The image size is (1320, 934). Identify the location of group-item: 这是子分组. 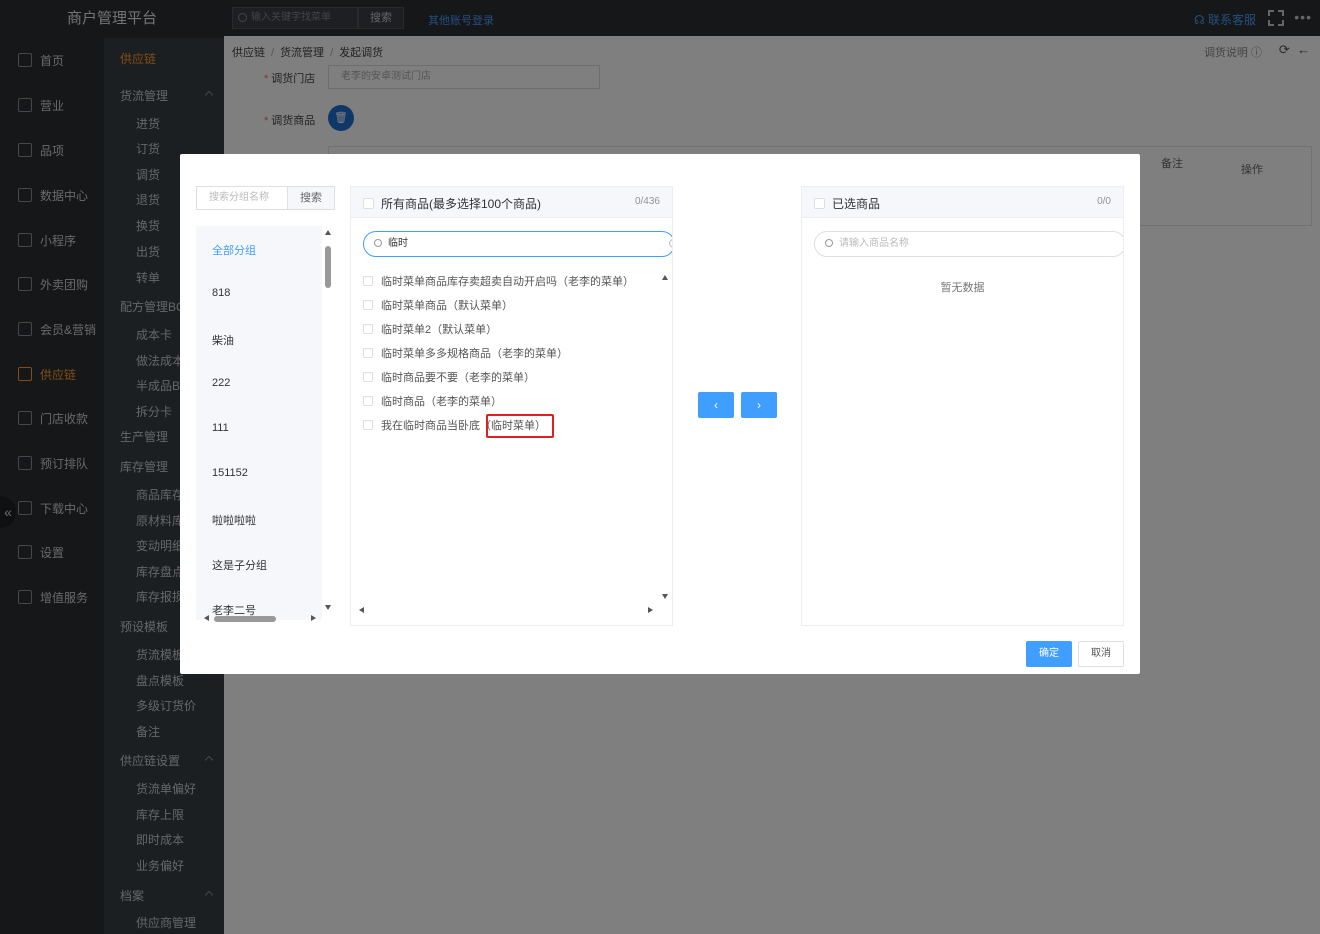
(239, 565).